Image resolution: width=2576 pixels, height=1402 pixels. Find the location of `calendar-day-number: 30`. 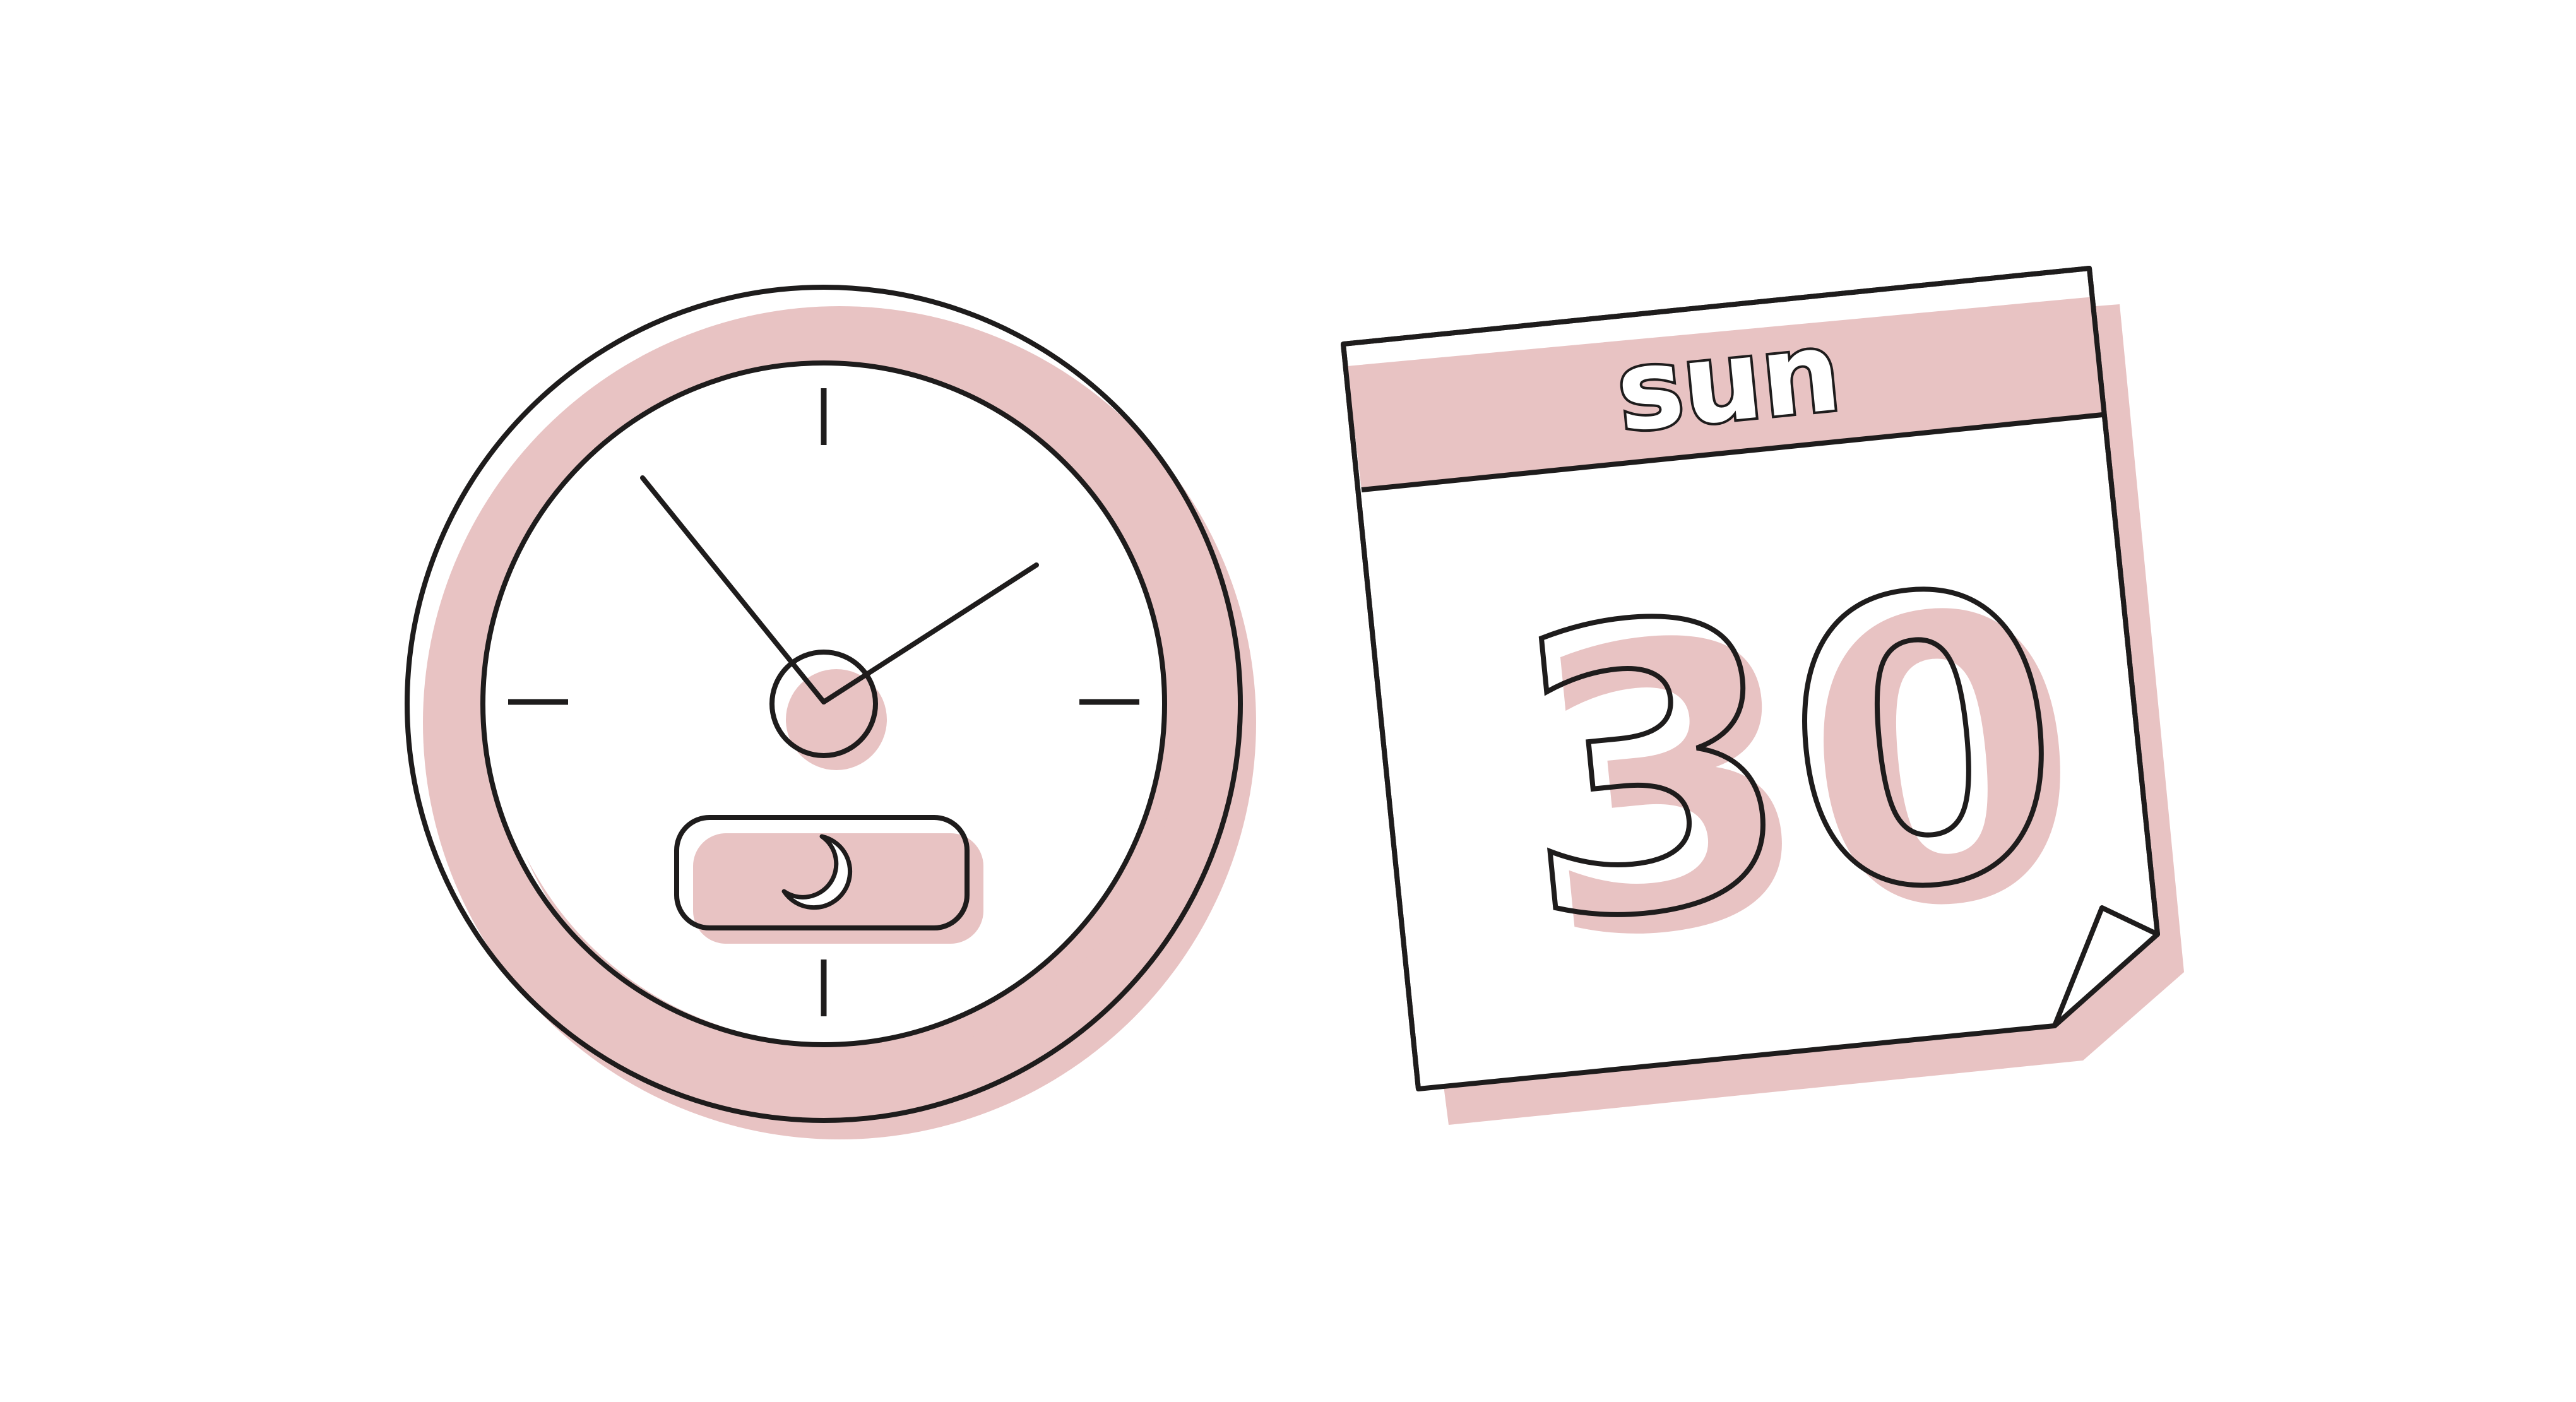

calendar-day-number: 30 is located at coordinates (1788, 758).